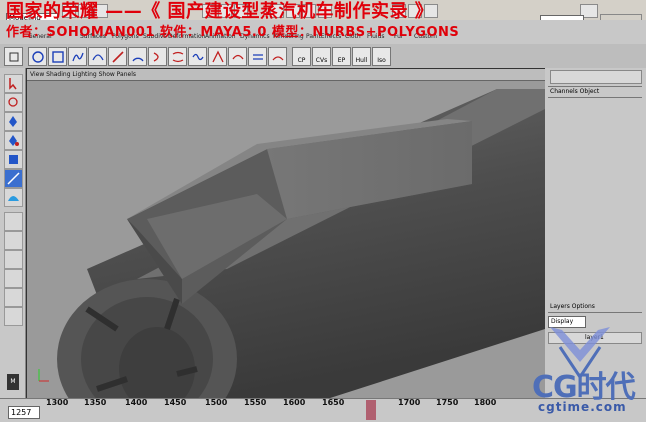 This screenshot has height=422, width=646. I want to click on single-perspective-layout-icon, so click(13, 221).